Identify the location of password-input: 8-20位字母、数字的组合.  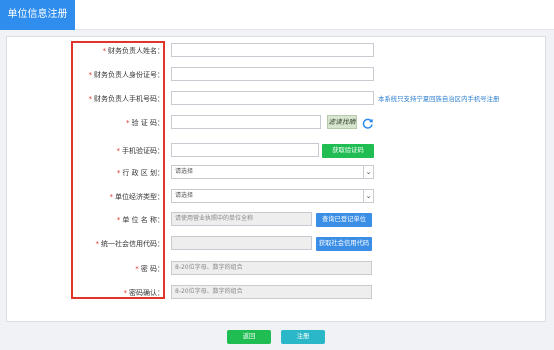
(271, 268).